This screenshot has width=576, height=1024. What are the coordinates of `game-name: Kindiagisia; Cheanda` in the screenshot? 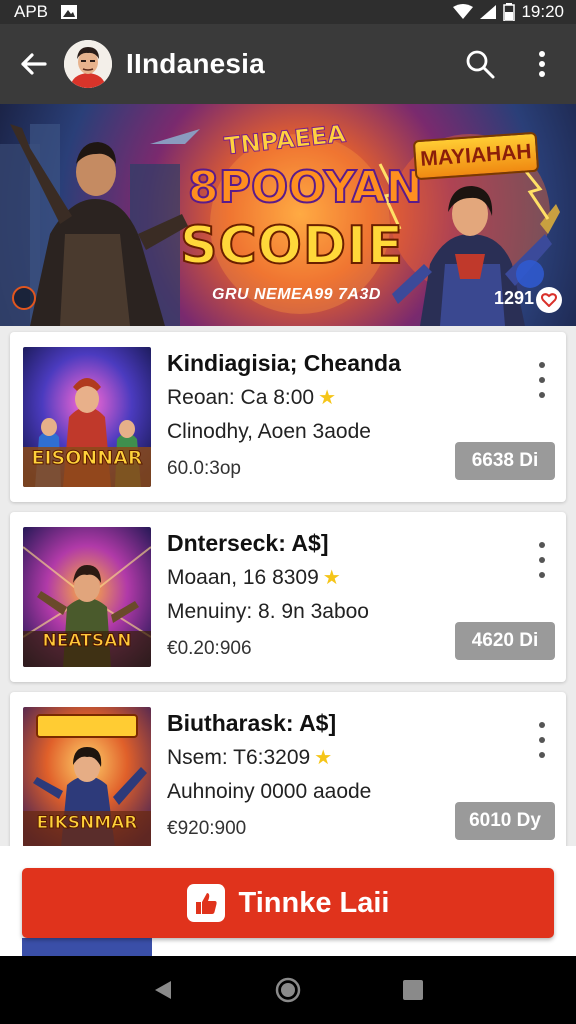 It's located at (284, 363).